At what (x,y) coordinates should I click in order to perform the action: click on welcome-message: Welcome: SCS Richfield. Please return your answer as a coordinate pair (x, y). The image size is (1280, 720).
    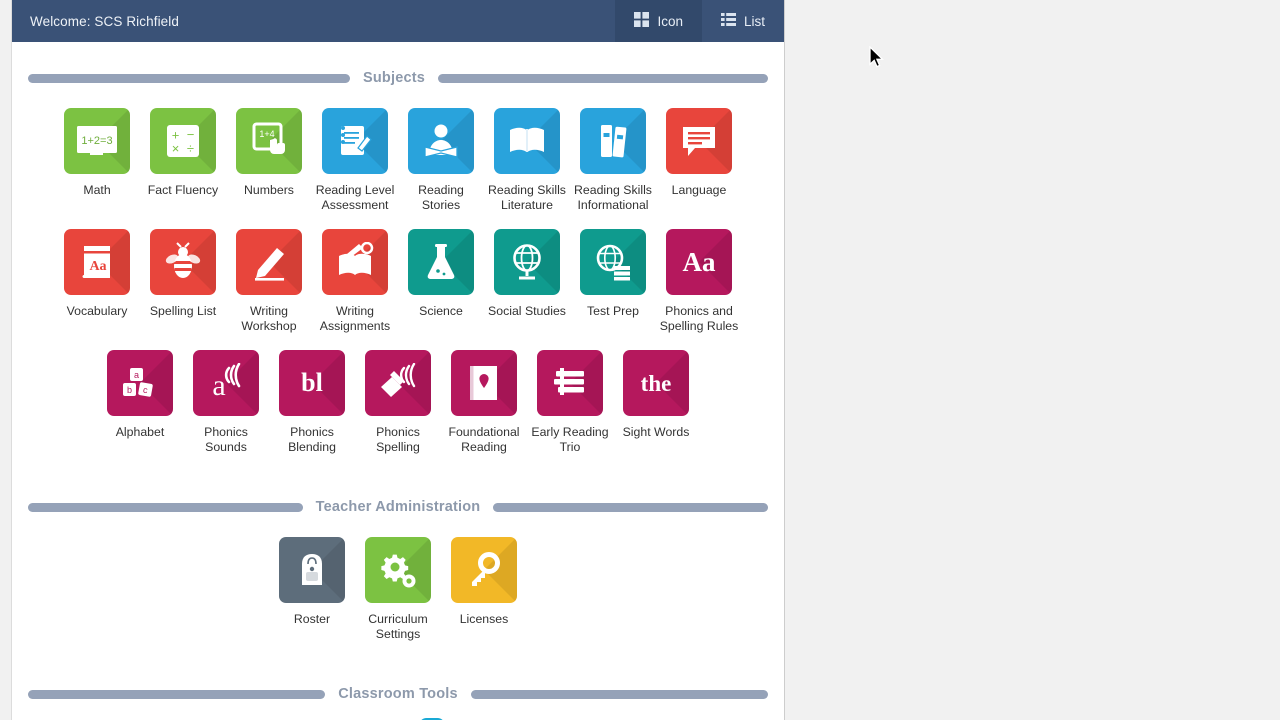
    Looking at the image, I should click on (104, 21).